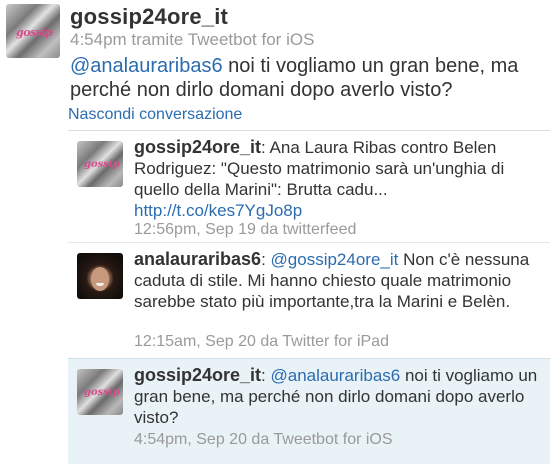 This screenshot has height=468, width=560. Describe the element at coordinates (245, 229) in the screenshot. I see `thread-tweet-meta: 12:56pm, Sep 19 da twitterfeed` at that location.